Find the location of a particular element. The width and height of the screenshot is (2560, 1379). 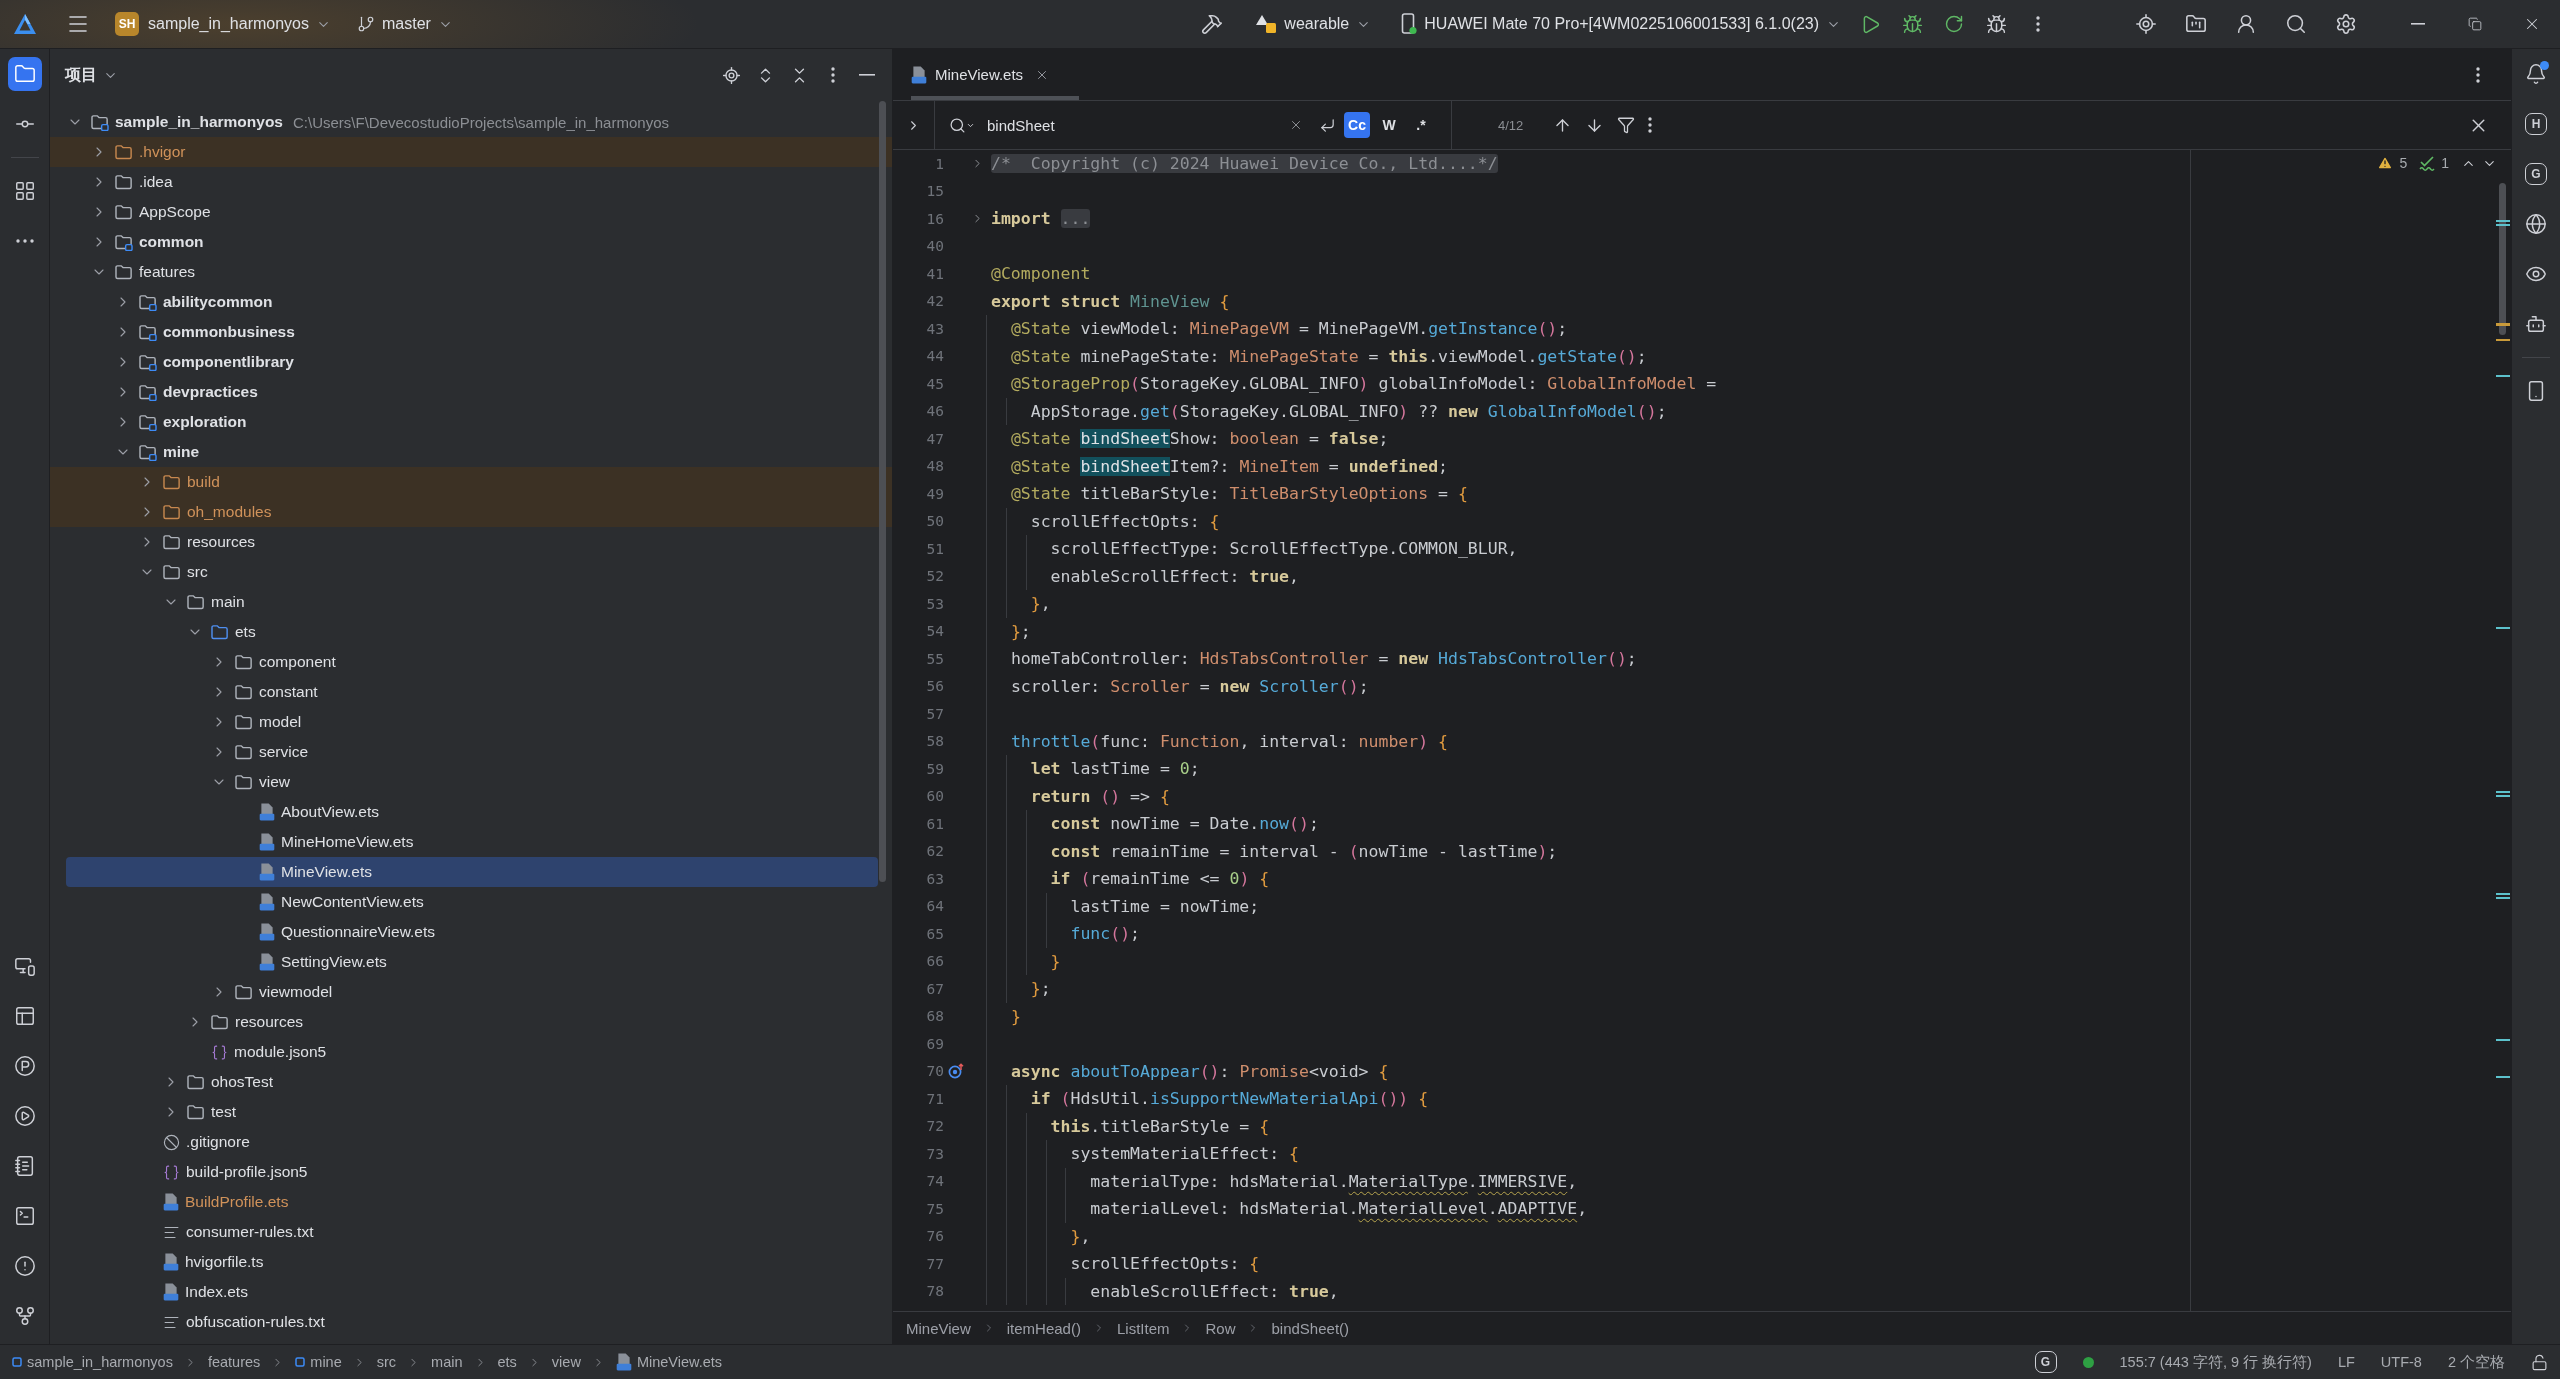

breadcrumb-item: bindSheet() is located at coordinates (1310, 1328).